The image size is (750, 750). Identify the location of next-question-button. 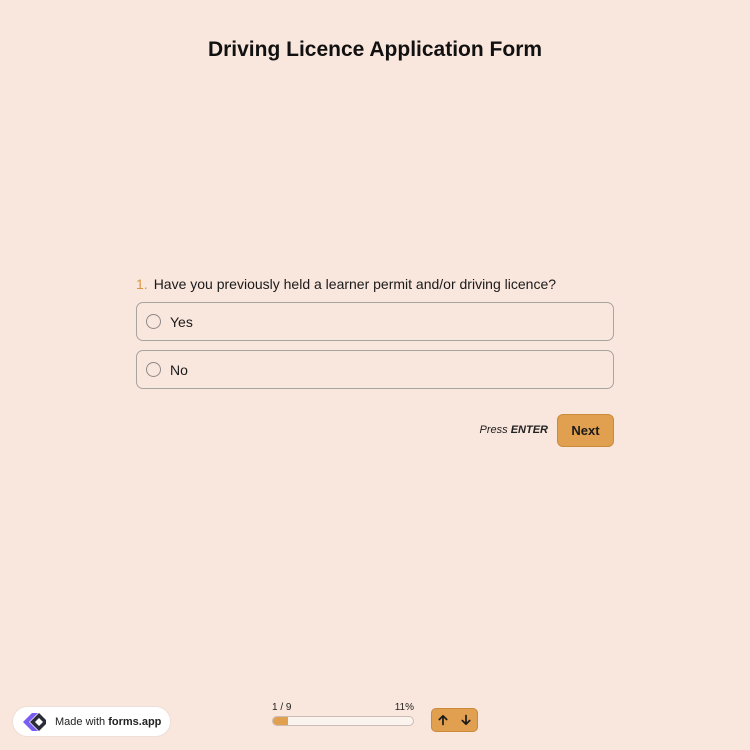
(466, 720).